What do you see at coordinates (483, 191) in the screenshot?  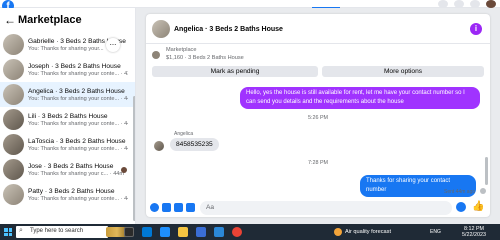 I see `sent-check-icon` at bounding box center [483, 191].